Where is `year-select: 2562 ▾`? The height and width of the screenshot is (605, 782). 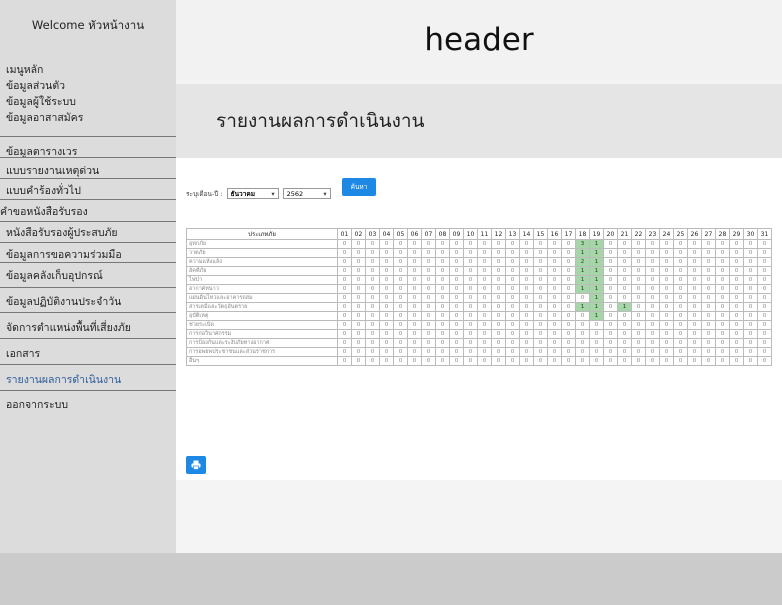 year-select: 2562 ▾ is located at coordinates (306, 193).